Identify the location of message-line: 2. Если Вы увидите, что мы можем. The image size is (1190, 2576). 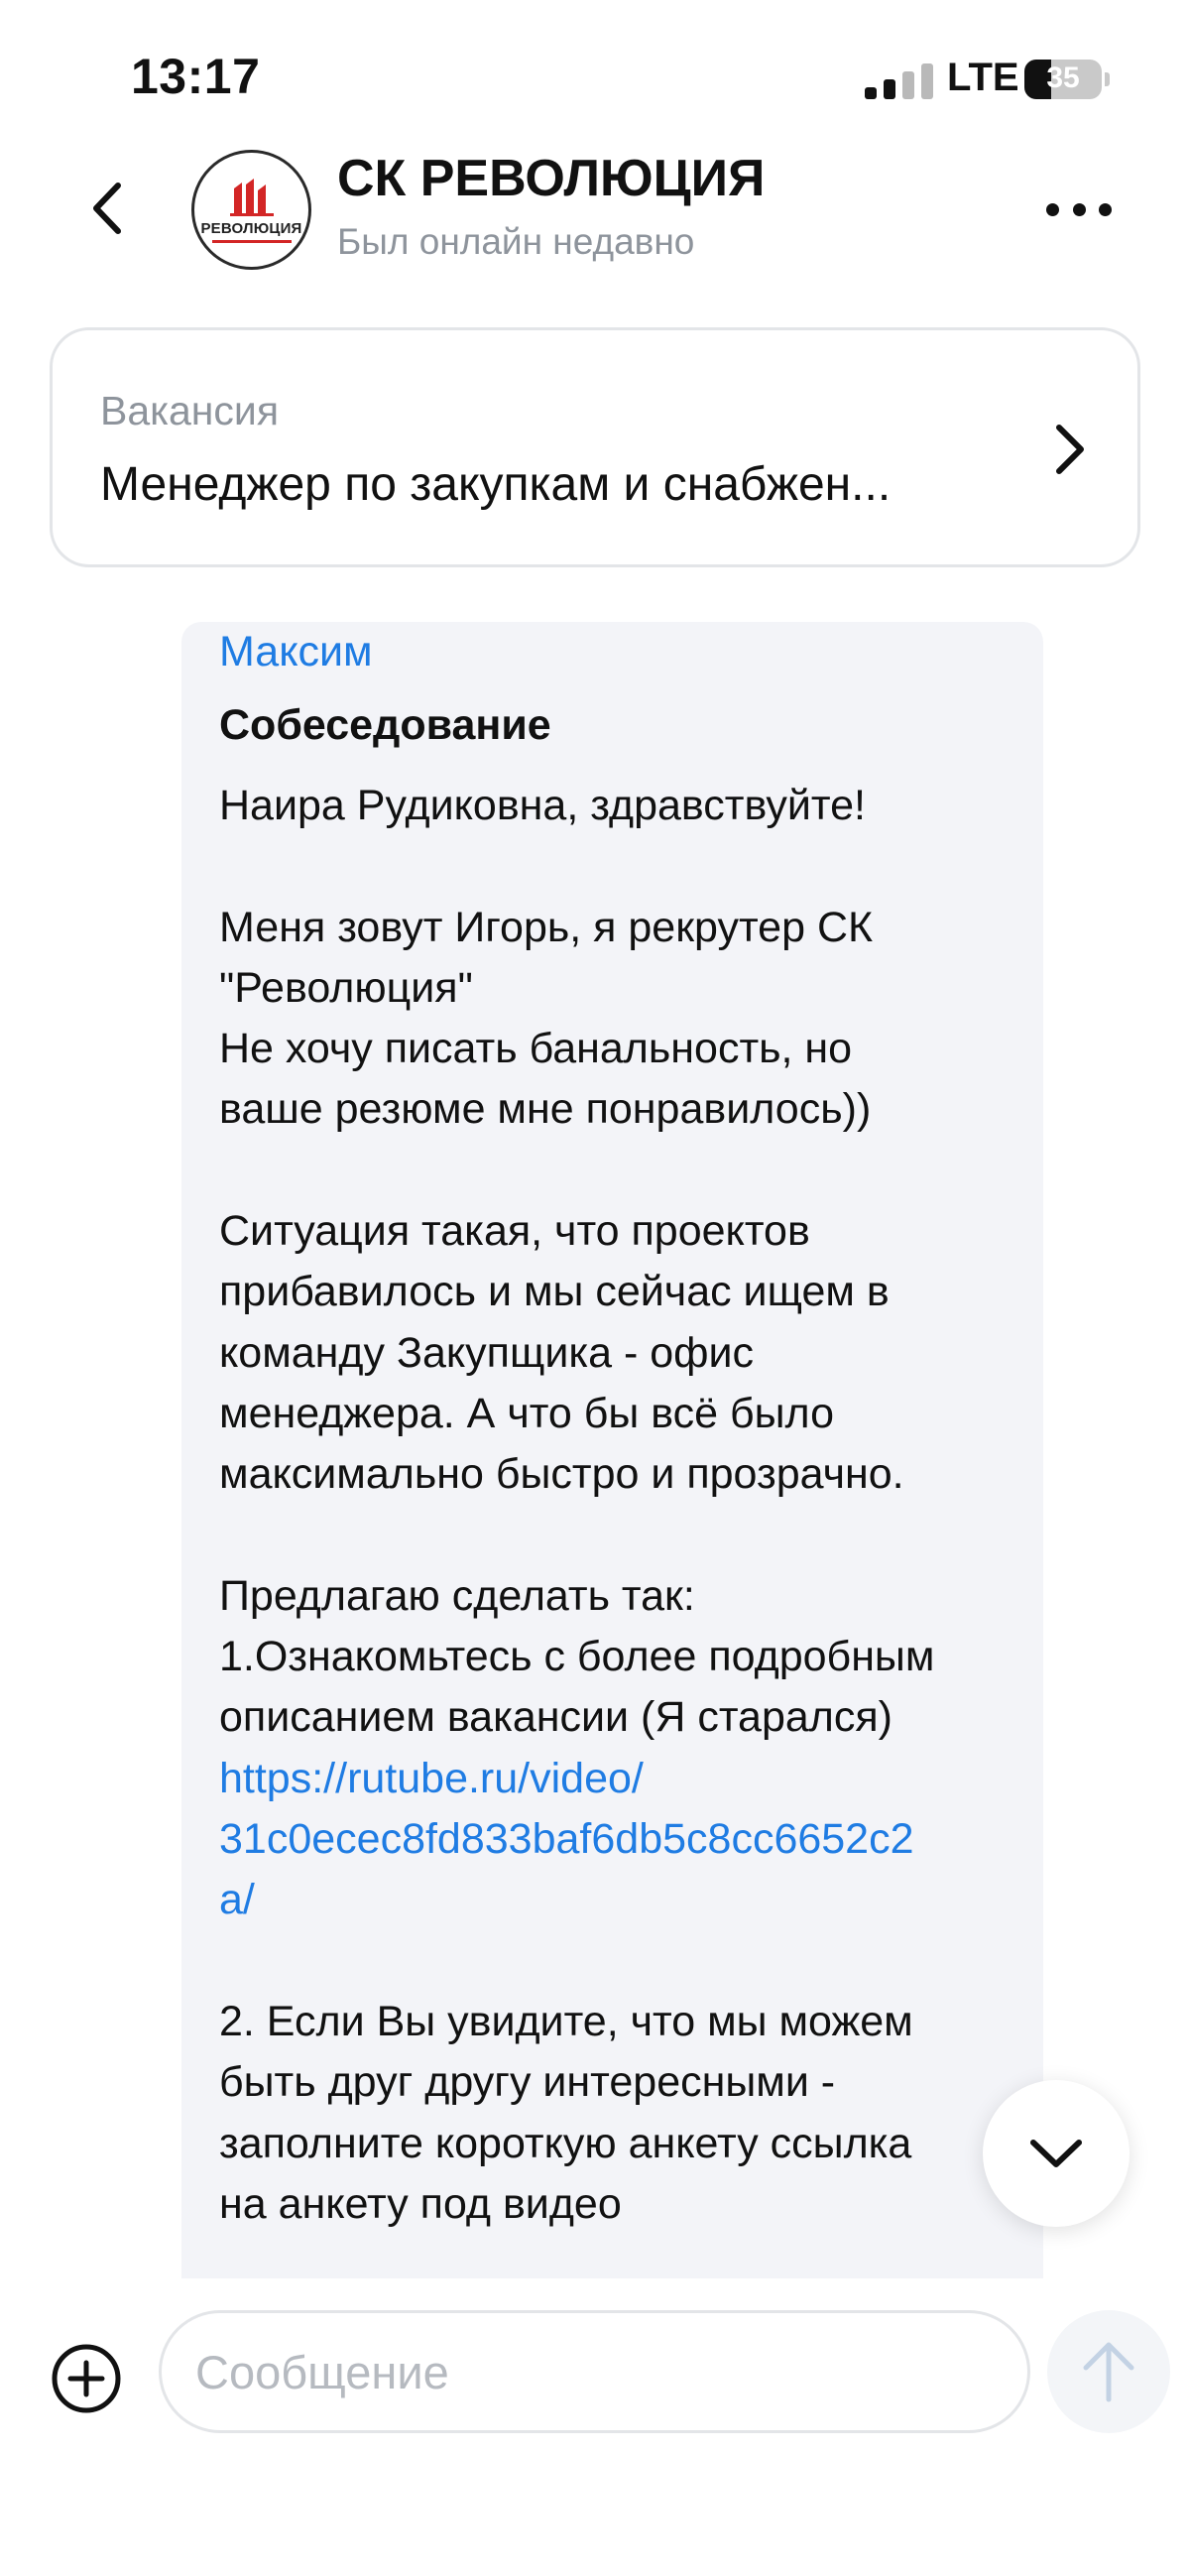
(566, 2021).